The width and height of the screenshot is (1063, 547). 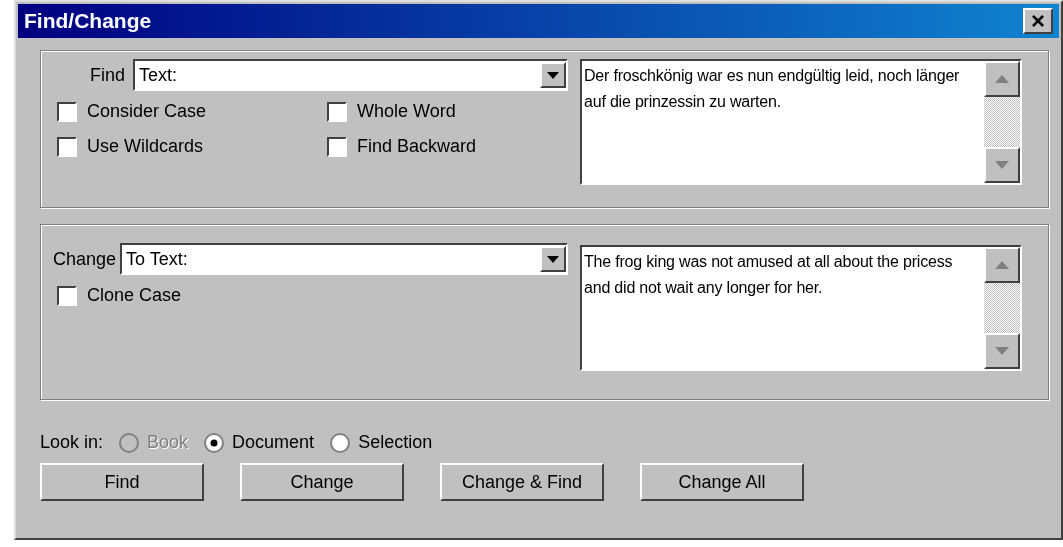 What do you see at coordinates (85, 259) in the screenshot?
I see `change-label: Change` at bounding box center [85, 259].